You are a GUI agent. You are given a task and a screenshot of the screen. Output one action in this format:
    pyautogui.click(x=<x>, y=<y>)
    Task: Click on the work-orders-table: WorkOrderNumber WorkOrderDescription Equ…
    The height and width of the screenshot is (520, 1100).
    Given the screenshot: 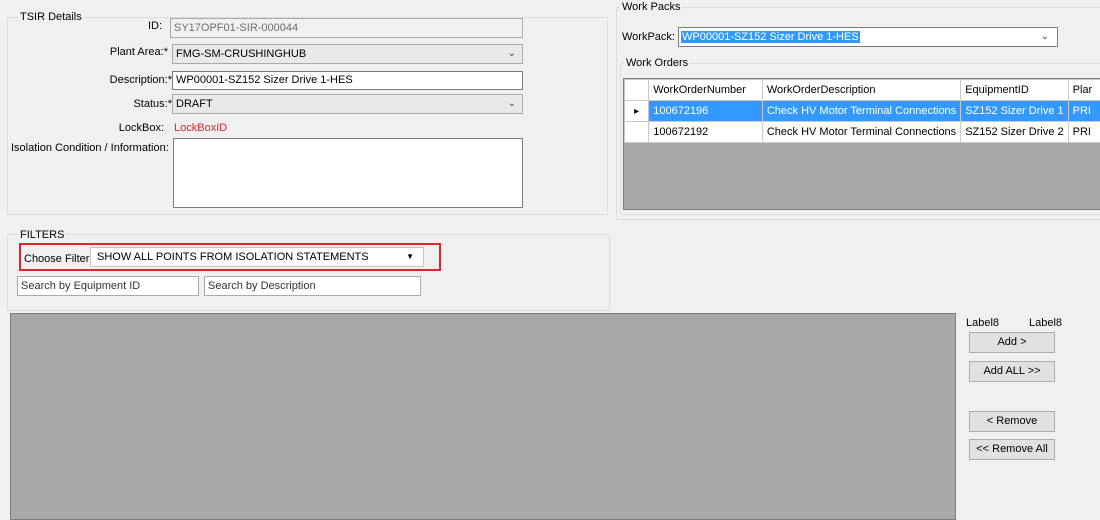 What is the action you would take?
    pyautogui.click(x=862, y=111)
    